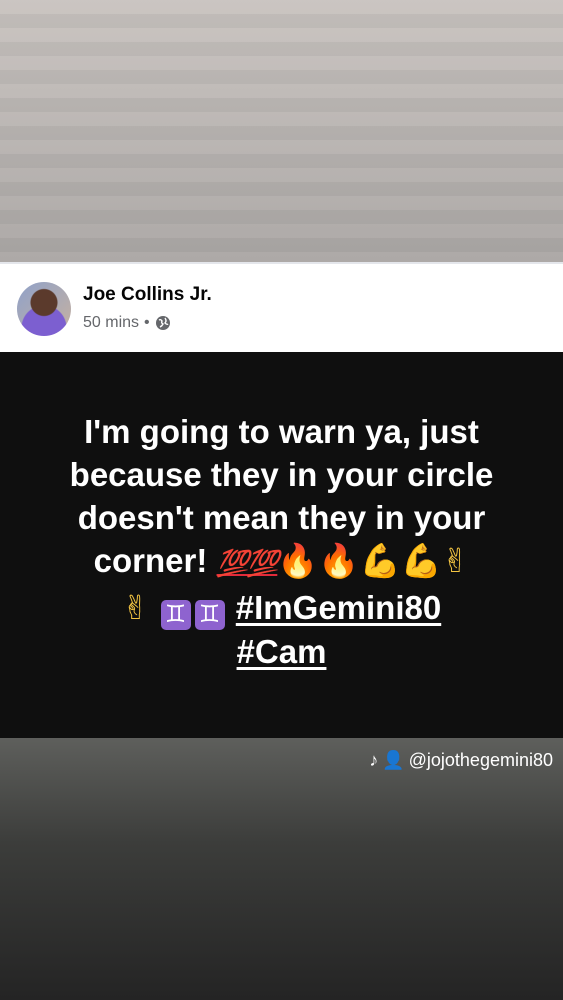  What do you see at coordinates (318, 560) in the screenshot?
I see `fire-emoji: 🔥🔥` at bounding box center [318, 560].